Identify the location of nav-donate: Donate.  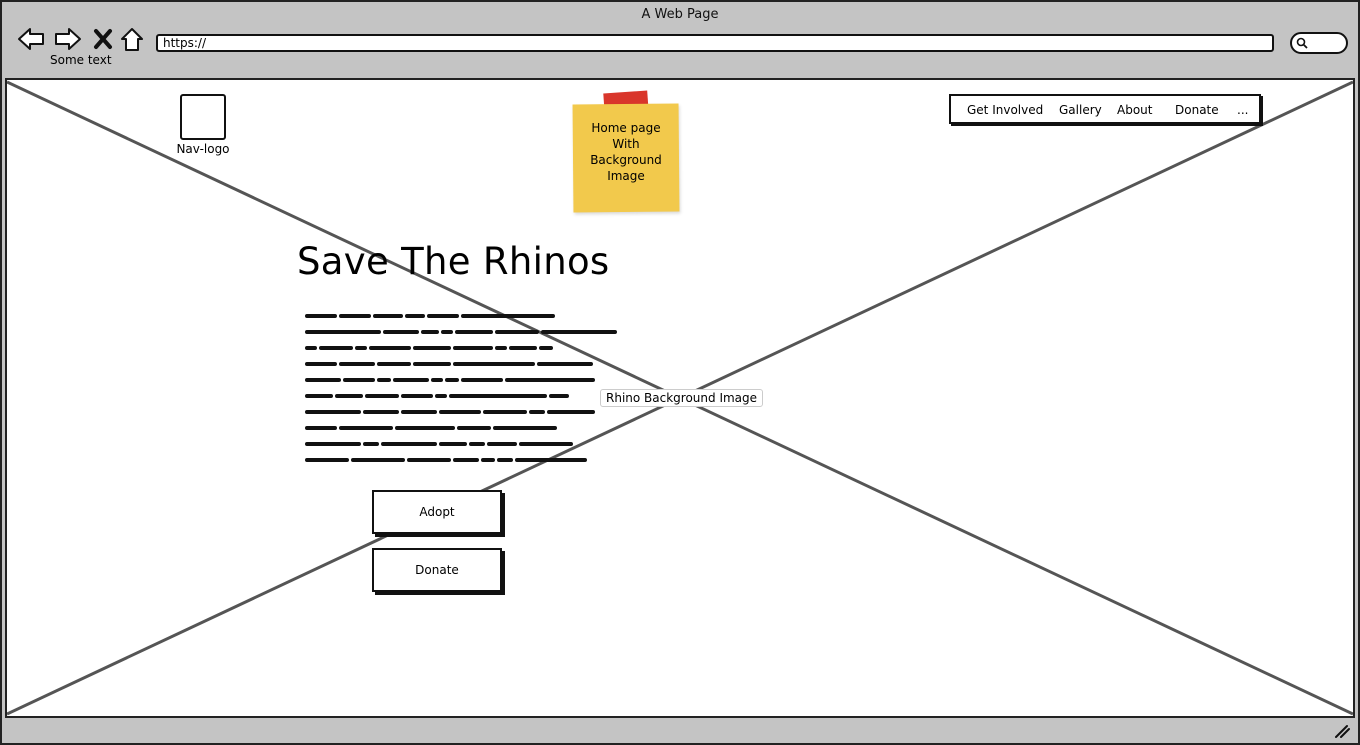
(1197, 110).